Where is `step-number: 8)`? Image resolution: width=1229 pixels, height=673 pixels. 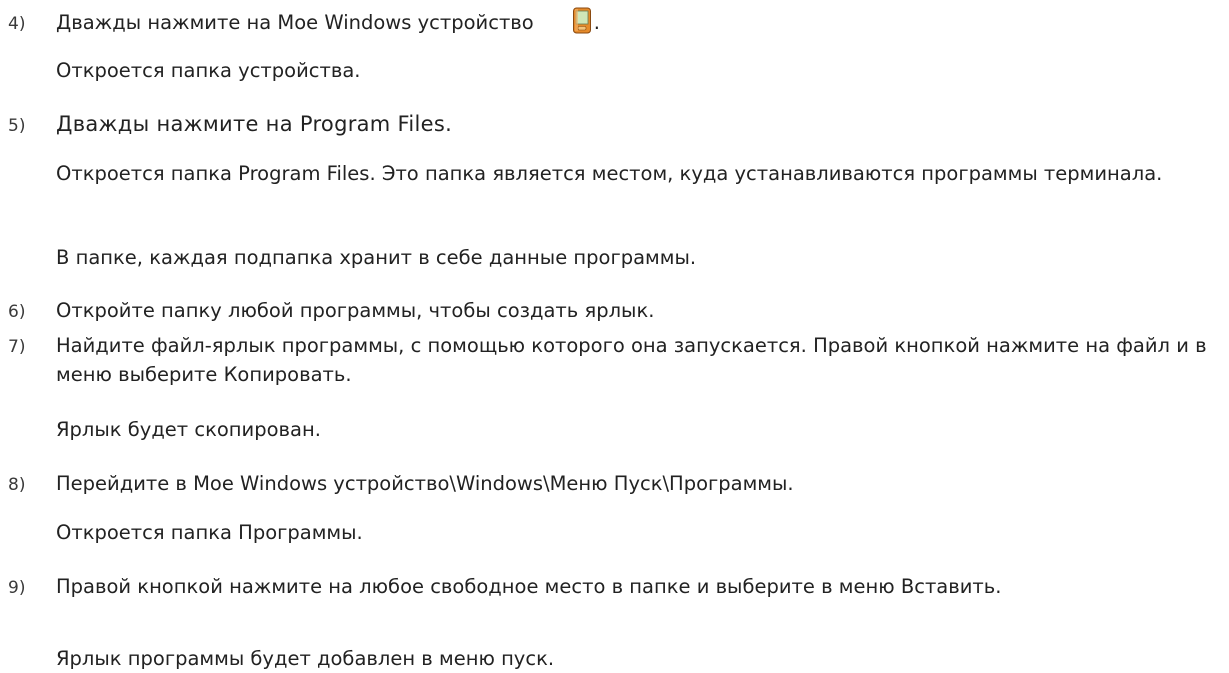
step-number: 8) is located at coordinates (17, 485).